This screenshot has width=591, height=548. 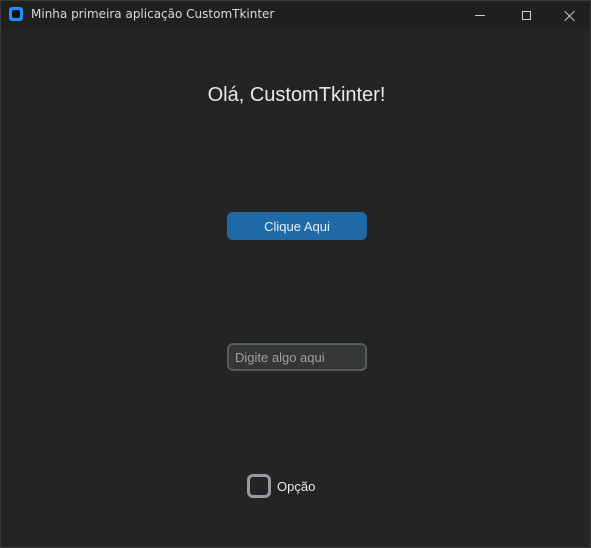 What do you see at coordinates (296, 95) in the screenshot?
I see `greeting-label: Olá, CustomTkinter!` at bounding box center [296, 95].